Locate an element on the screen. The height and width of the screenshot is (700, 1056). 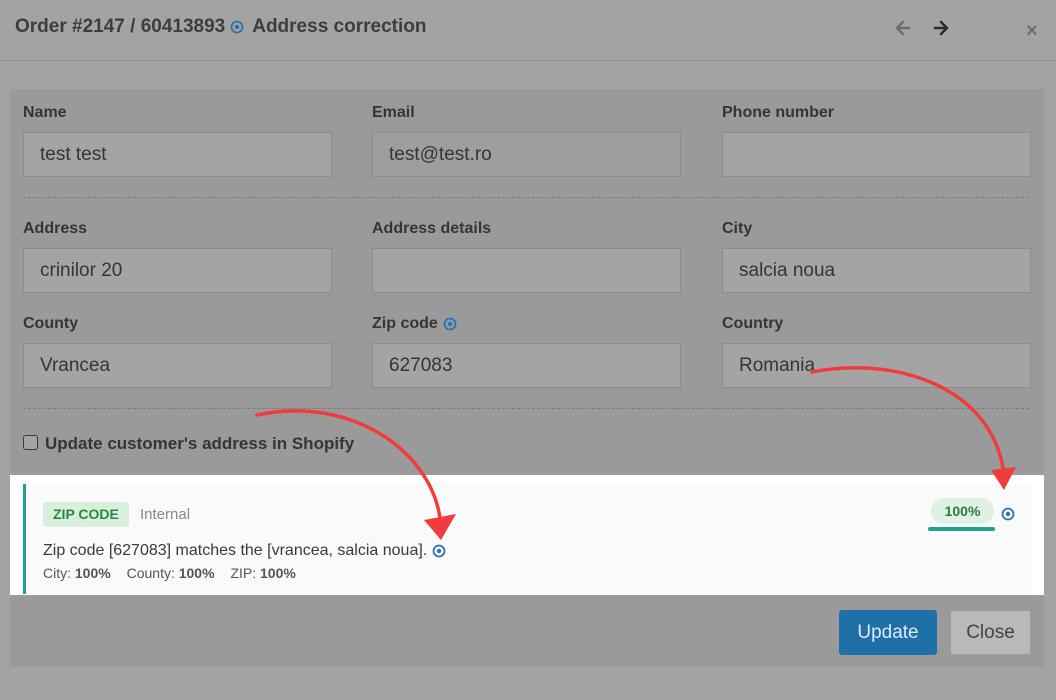
order-title: Order #2147 / 60413893 is located at coordinates (120, 26).